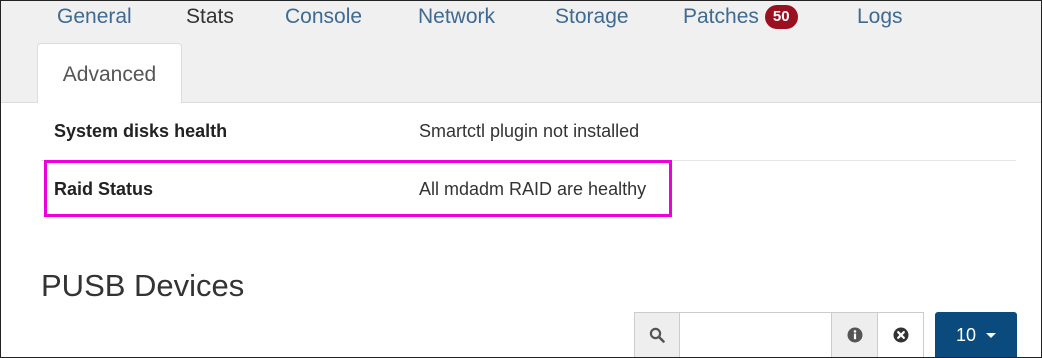  I want to click on search-icon, so click(657, 334).